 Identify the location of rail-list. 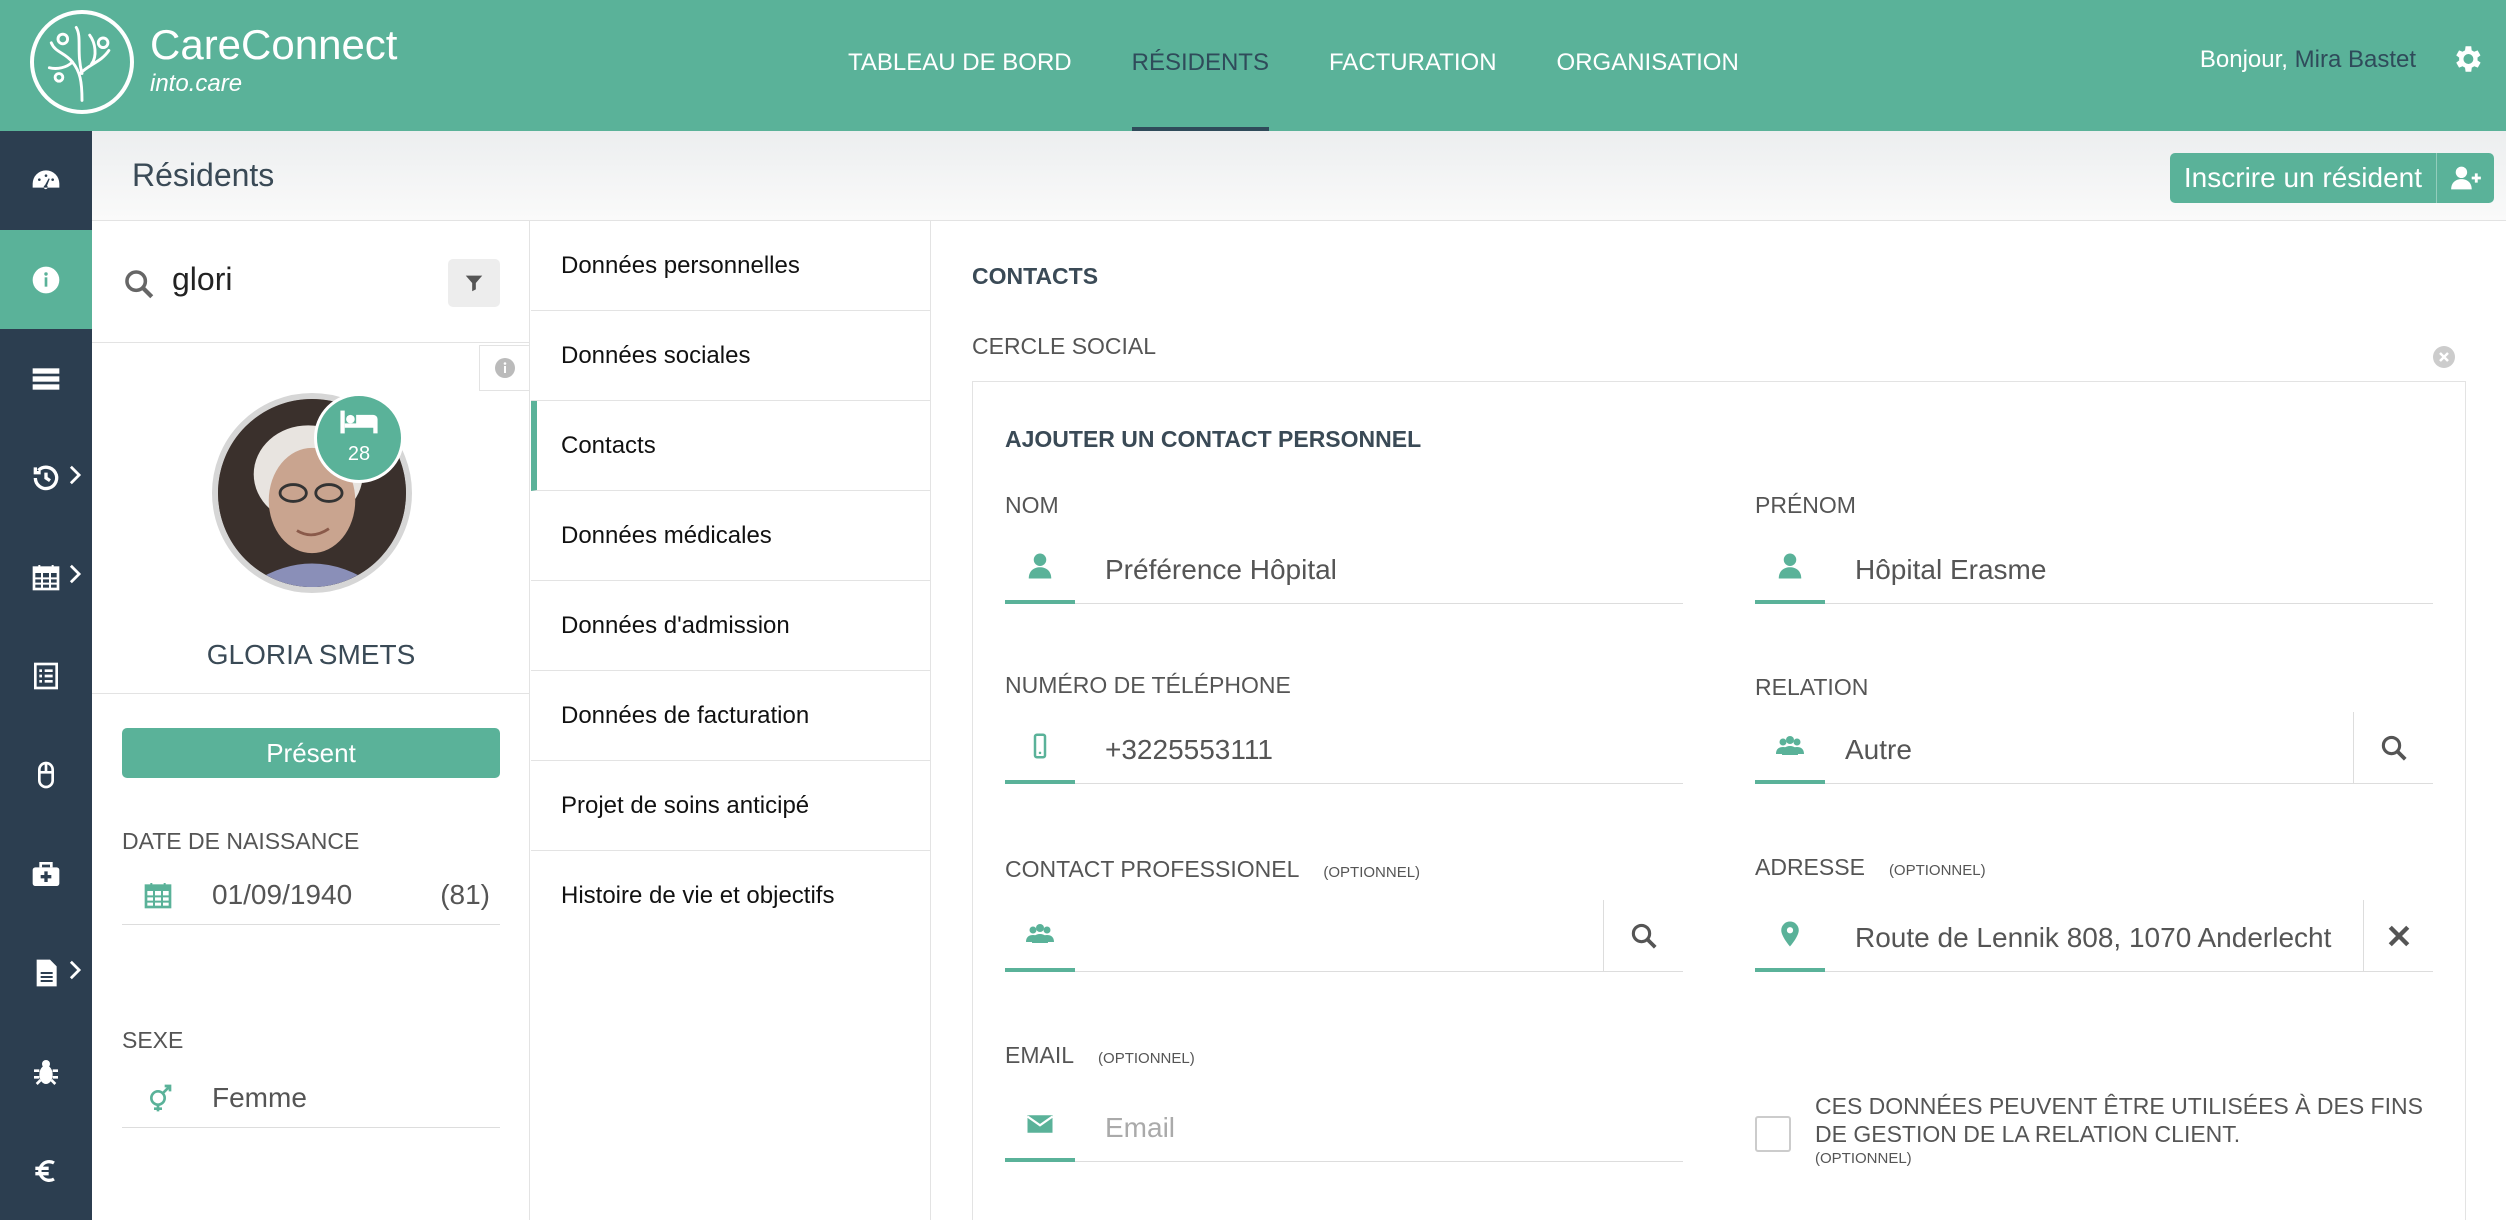
(46, 378).